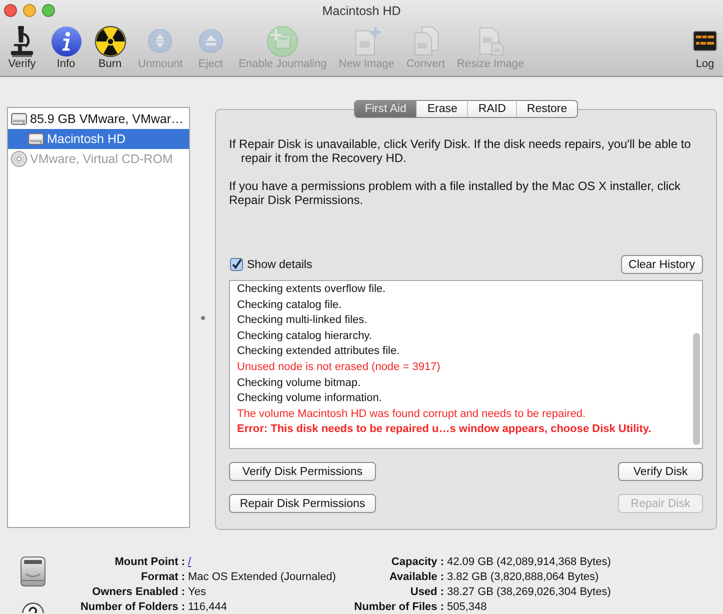 This screenshot has width=723, height=614. Describe the element at coordinates (660, 471) in the screenshot. I see `verify-disk-button: Verify Disk` at that location.